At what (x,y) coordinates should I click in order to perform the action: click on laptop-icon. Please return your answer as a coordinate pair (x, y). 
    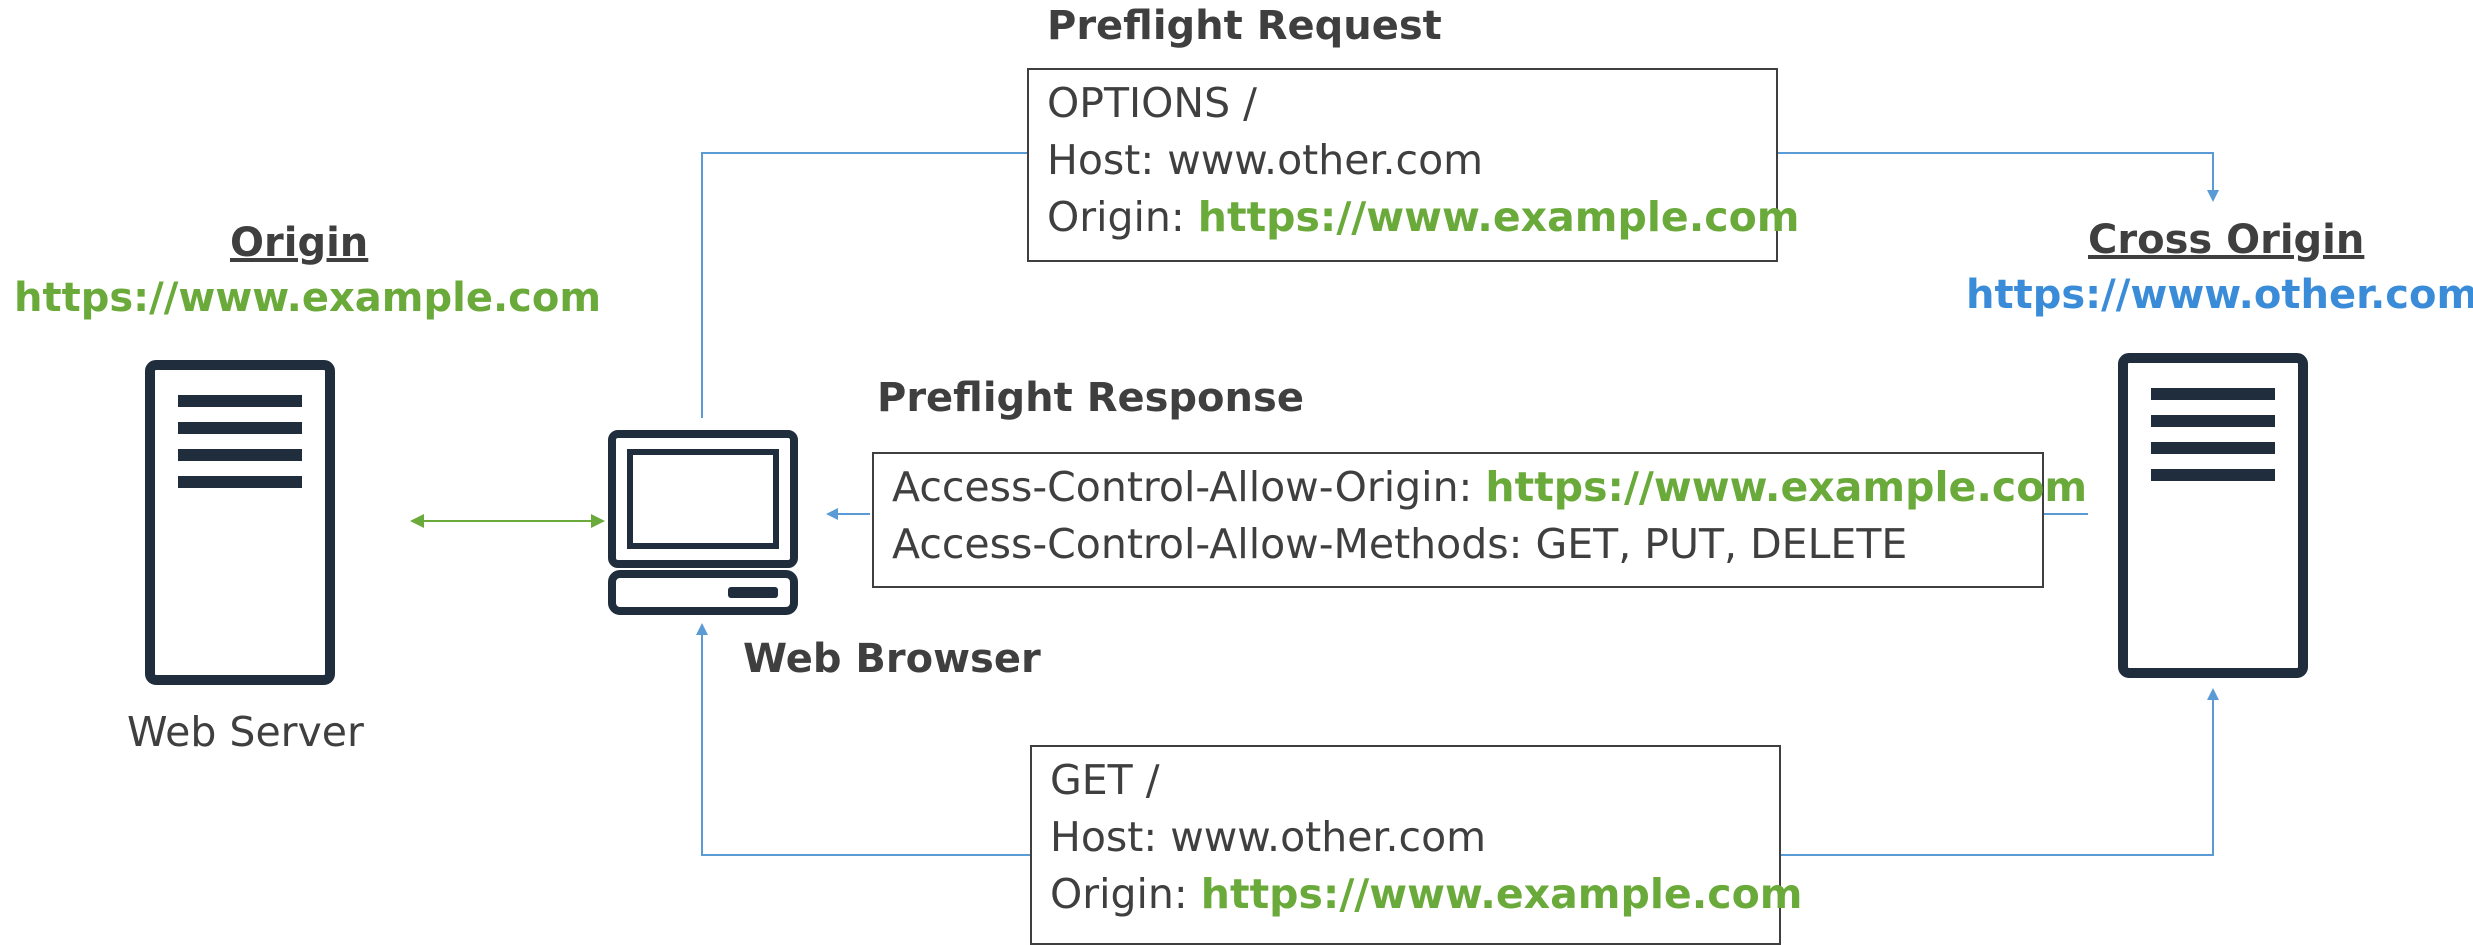
    Looking at the image, I should click on (703, 522).